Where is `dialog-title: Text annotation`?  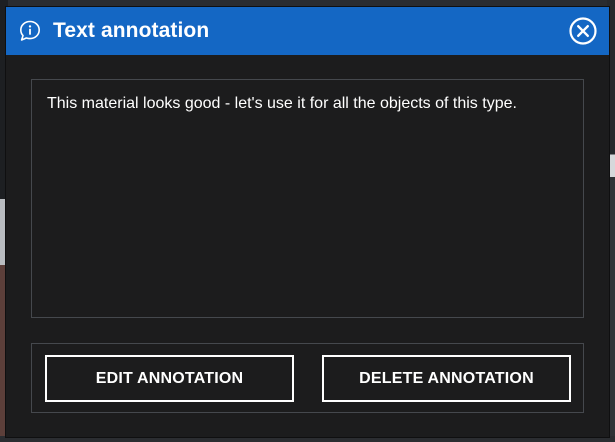
dialog-title: Text annotation is located at coordinates (131, 30).